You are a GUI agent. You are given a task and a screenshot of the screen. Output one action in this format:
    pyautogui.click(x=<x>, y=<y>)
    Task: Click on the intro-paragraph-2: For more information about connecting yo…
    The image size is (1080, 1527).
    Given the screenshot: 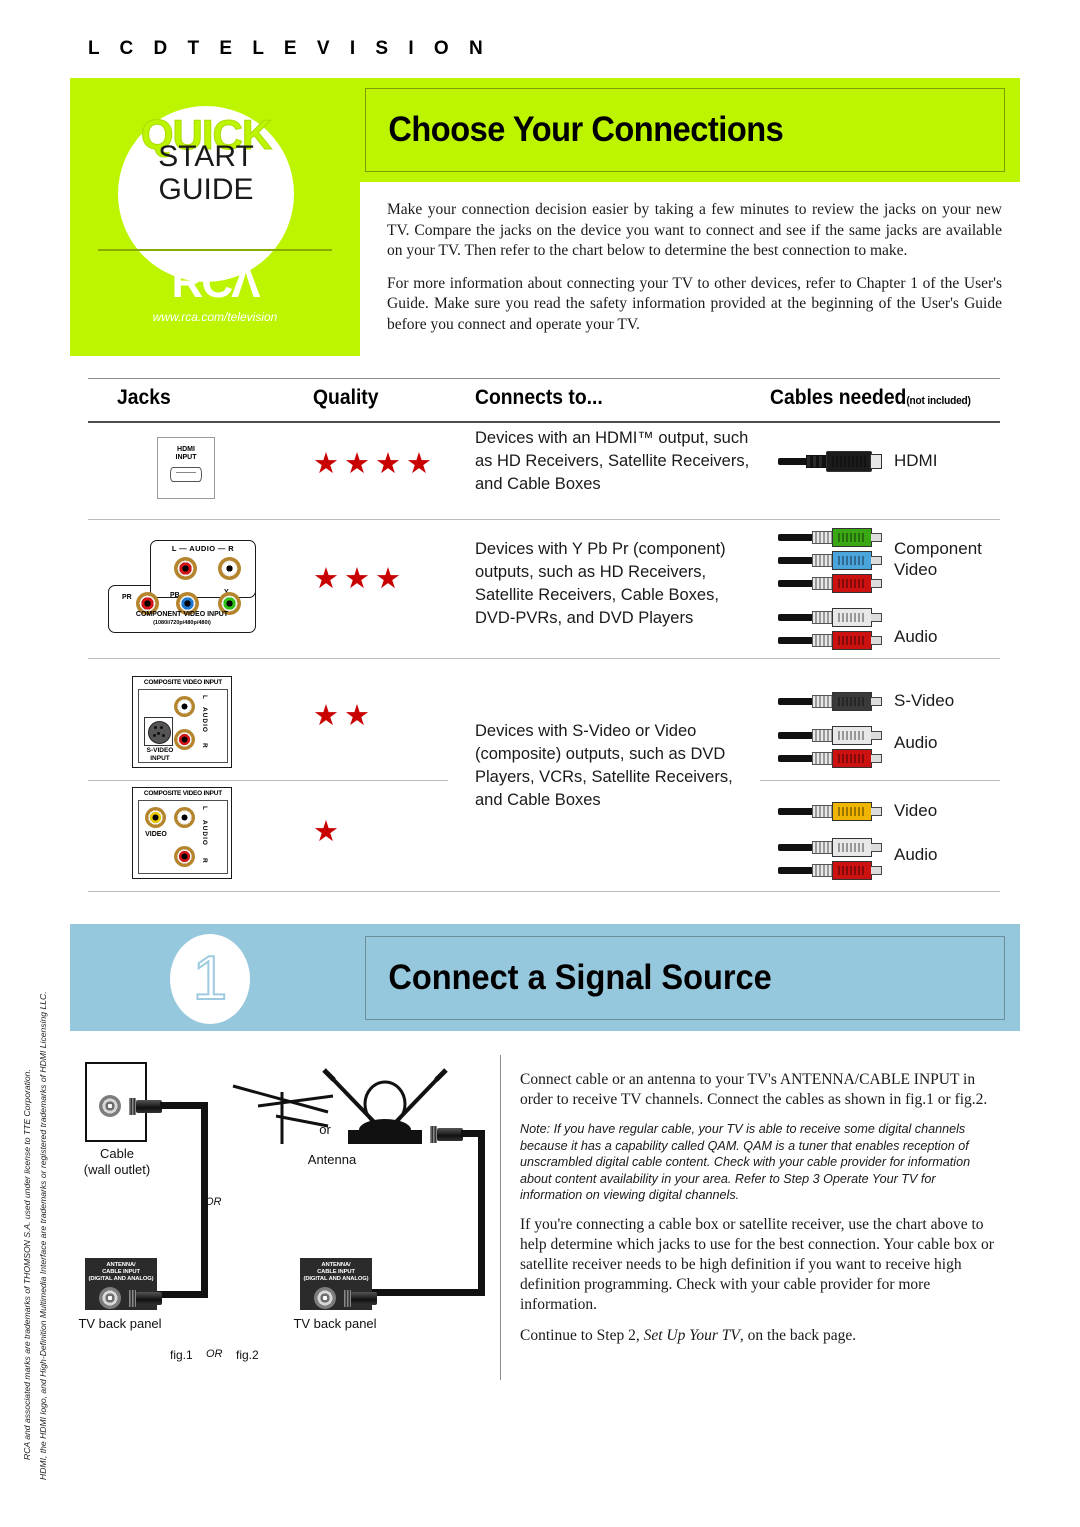 What is the action you would take?
    pyautogui.click(x=694, y=303)
    